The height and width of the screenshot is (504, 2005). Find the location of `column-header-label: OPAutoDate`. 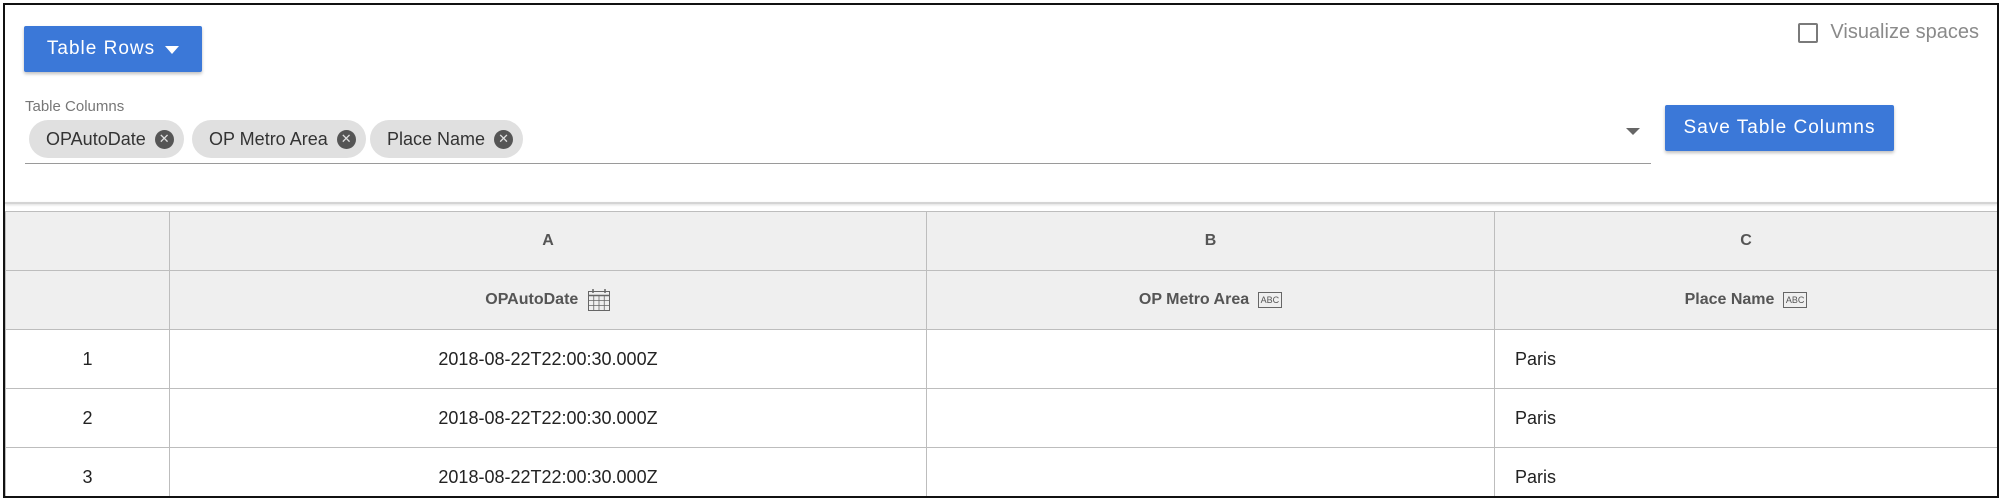

column-header-label: OPAutoDate is located at coordinates (532, 300).